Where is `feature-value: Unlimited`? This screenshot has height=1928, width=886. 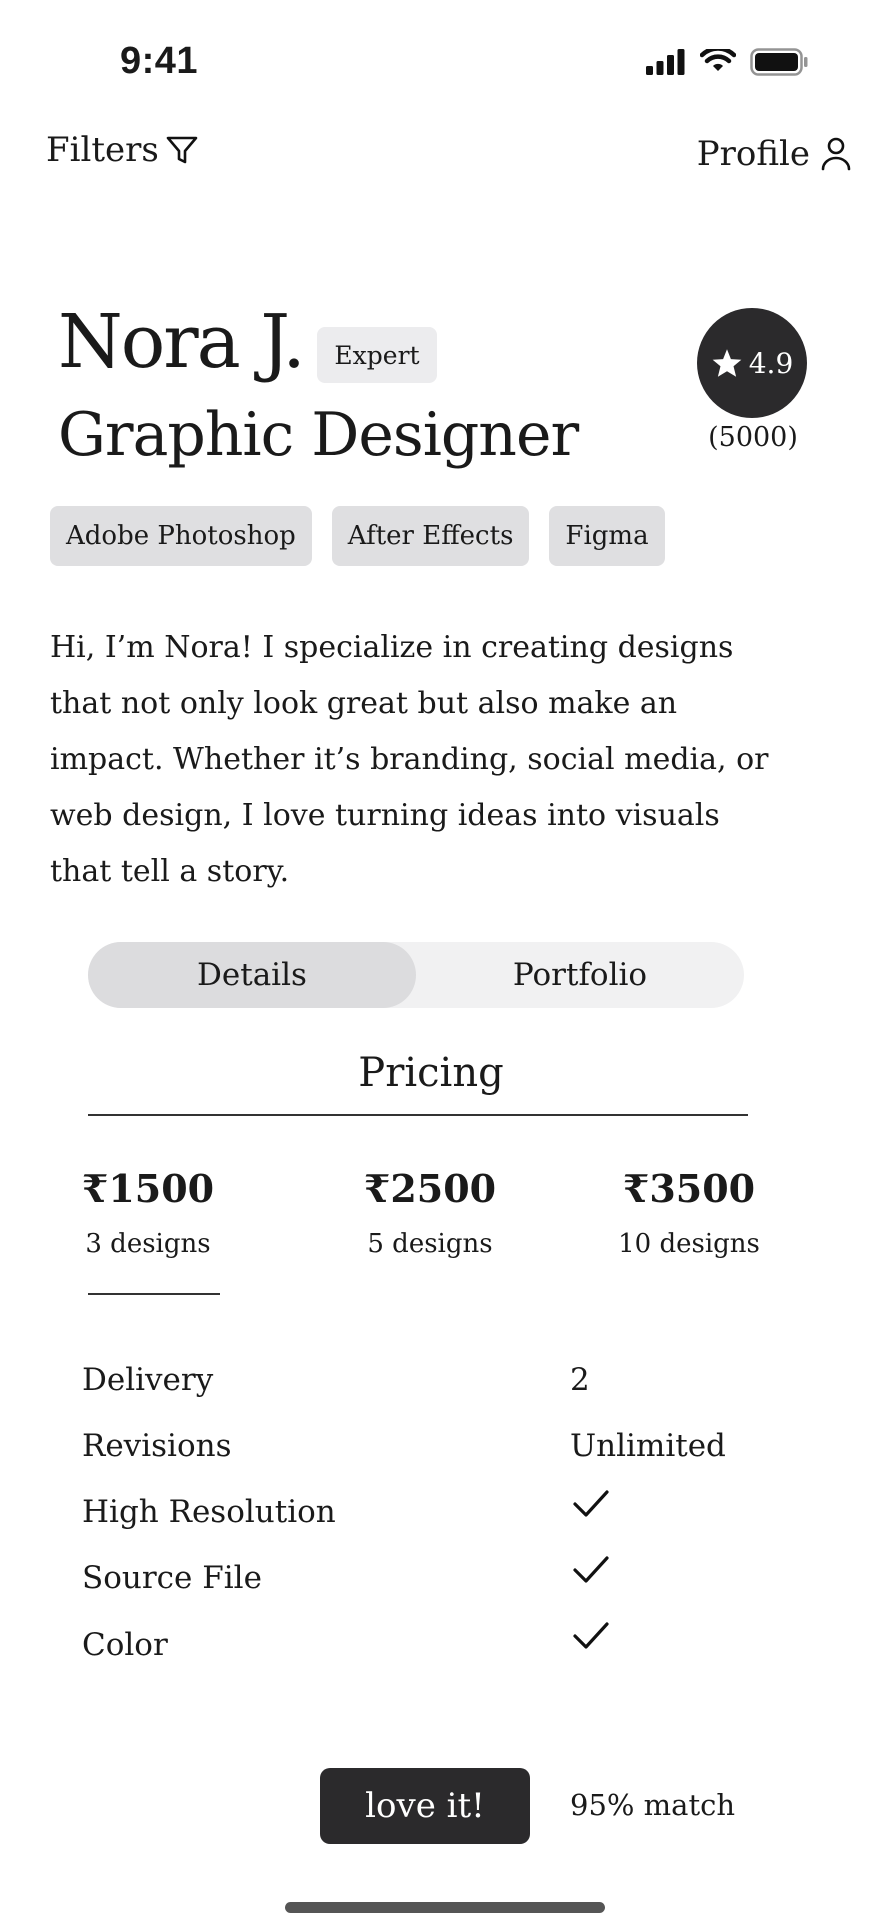 feature-value: Unlimited is located at coordinates (648, 1446).